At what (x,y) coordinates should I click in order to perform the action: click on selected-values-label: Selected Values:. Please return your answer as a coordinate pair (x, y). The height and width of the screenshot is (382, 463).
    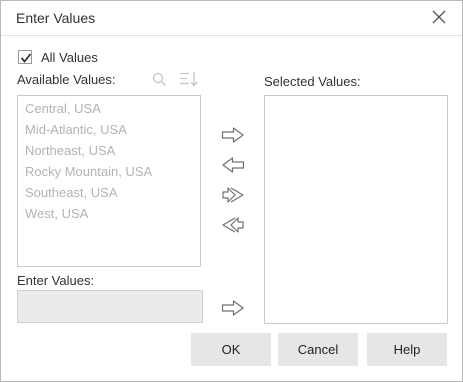
    Looking at the image, I should click on (312, 81).